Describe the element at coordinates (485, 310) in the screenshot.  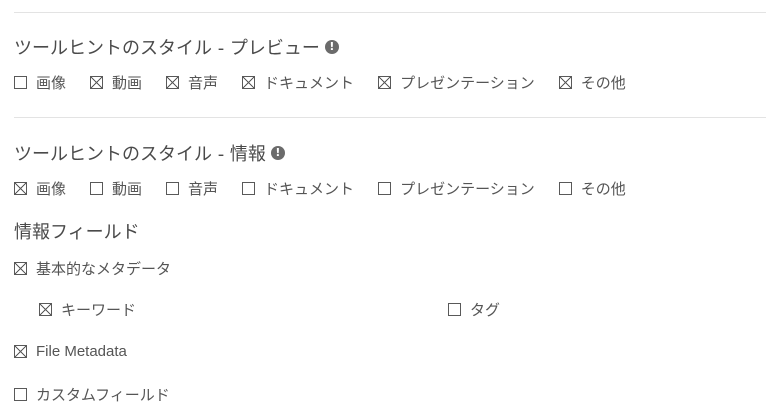
I see `checkbox-label: タグ` at that location.